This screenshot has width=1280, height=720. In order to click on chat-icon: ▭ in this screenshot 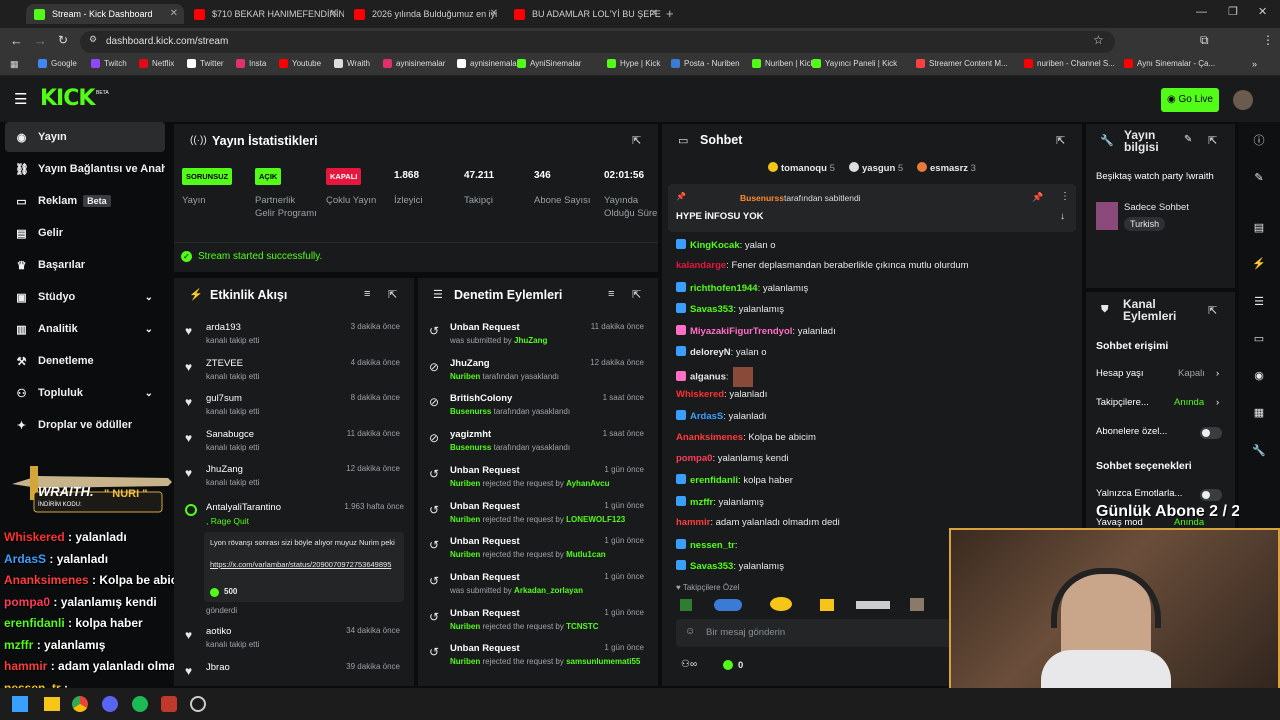, I will do `click(1259, 339)`.